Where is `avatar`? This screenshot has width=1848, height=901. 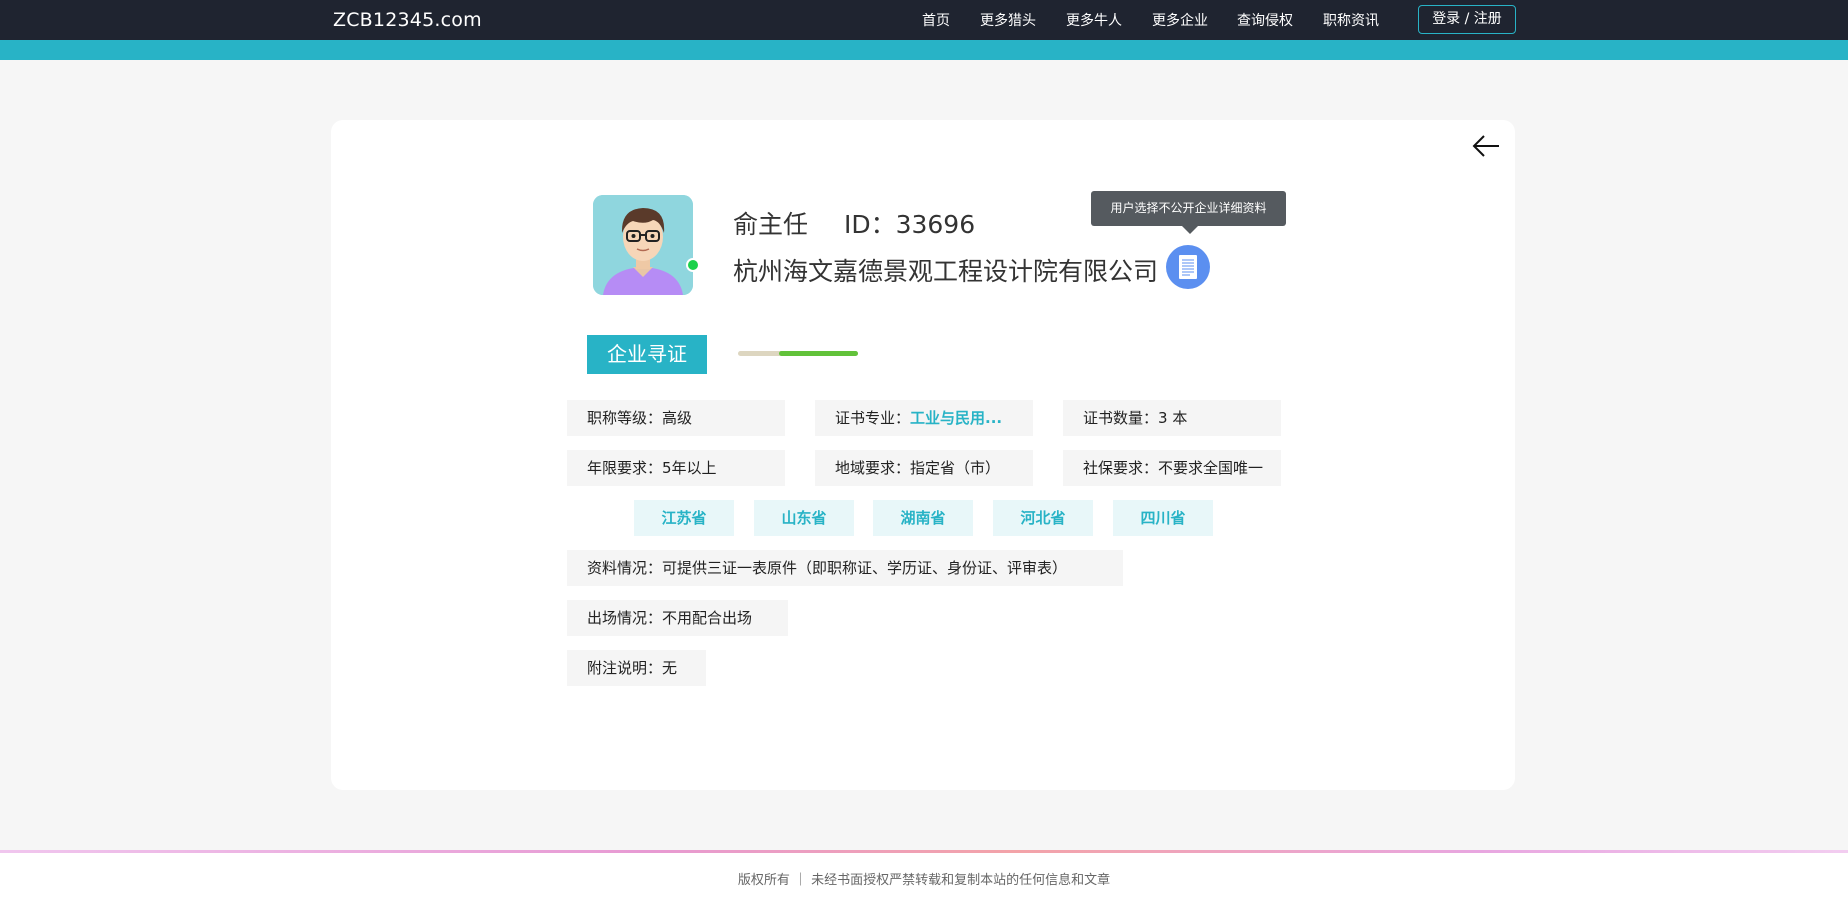
avatar is located at coordinates (643, 245).